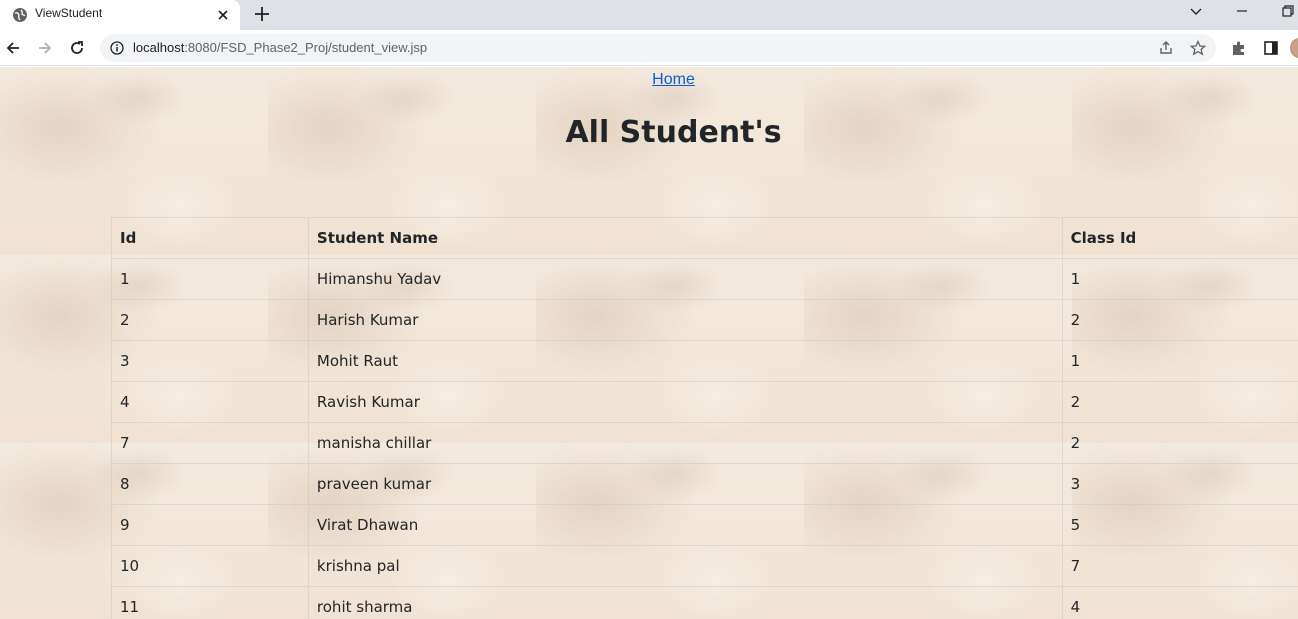  Describe the element at coordinates (685, 320) in the screenshot. I see `cell-student-name: Harish Kumar` at that location.